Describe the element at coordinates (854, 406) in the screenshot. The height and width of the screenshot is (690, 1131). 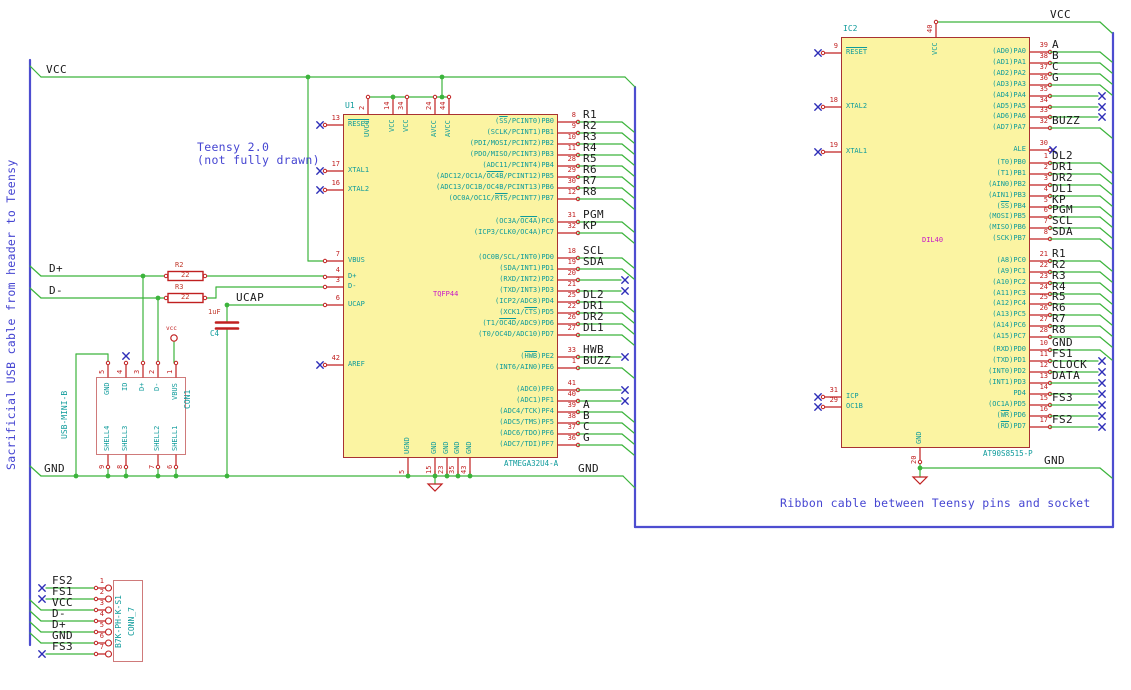
I see `pin-name: OC1B` at that location.